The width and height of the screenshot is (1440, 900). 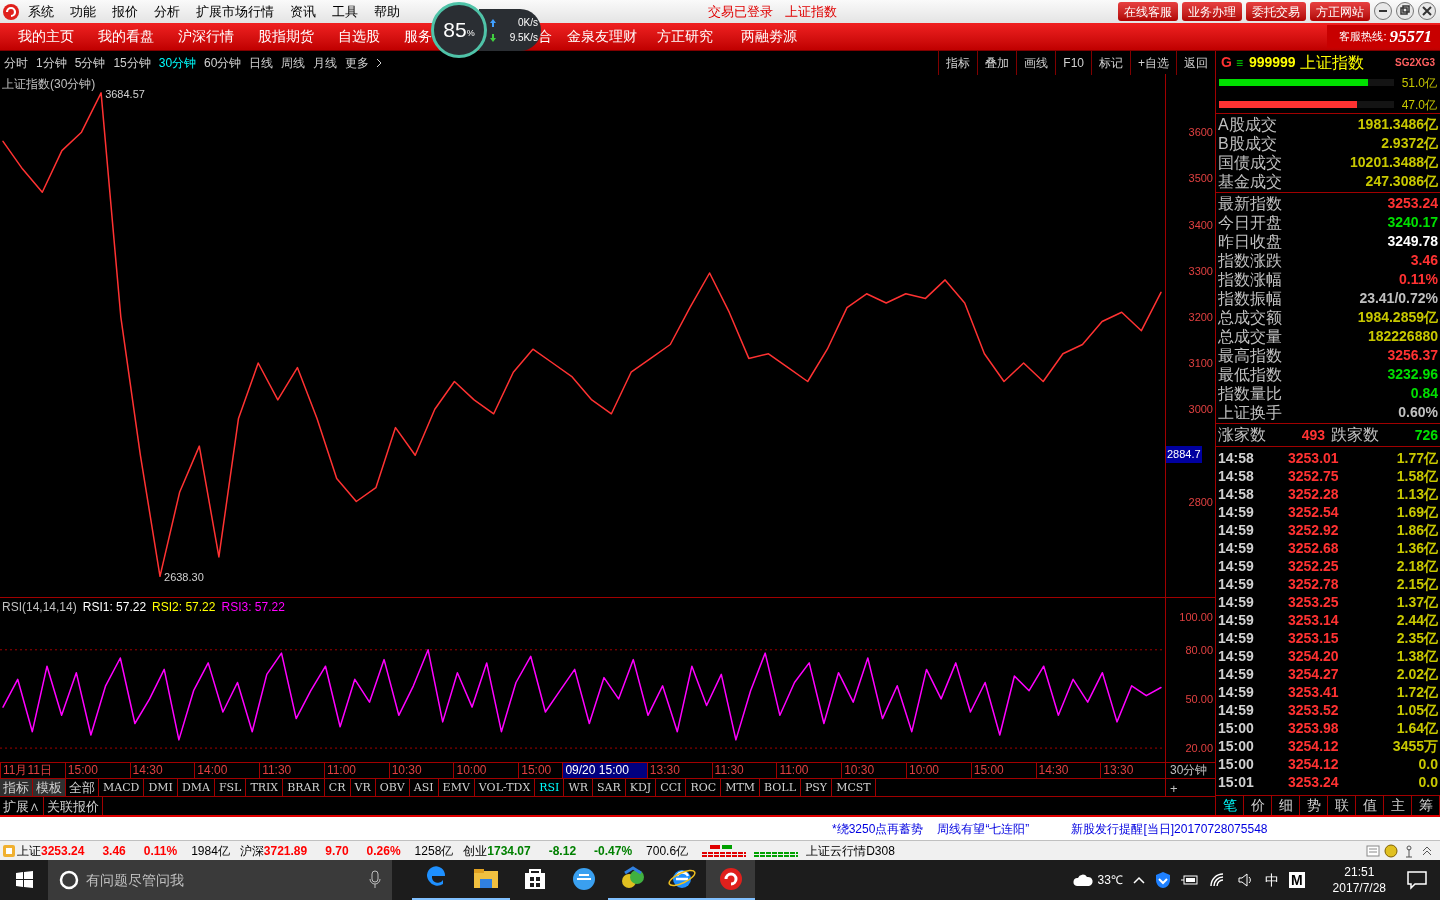 I want to click on nav-item: 两融劵源, so click(x=786, y=36).